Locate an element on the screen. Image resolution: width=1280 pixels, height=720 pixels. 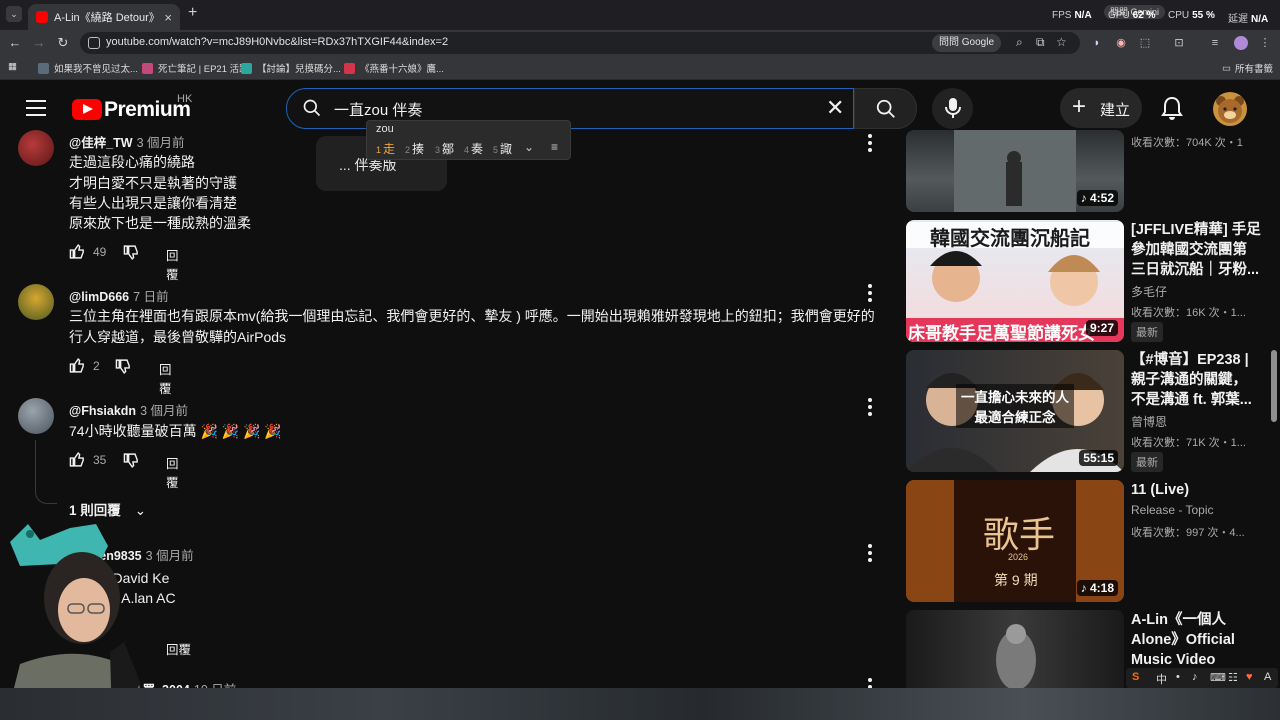
install-app-icon: ⧉ is located at coordinates (1040, 42).